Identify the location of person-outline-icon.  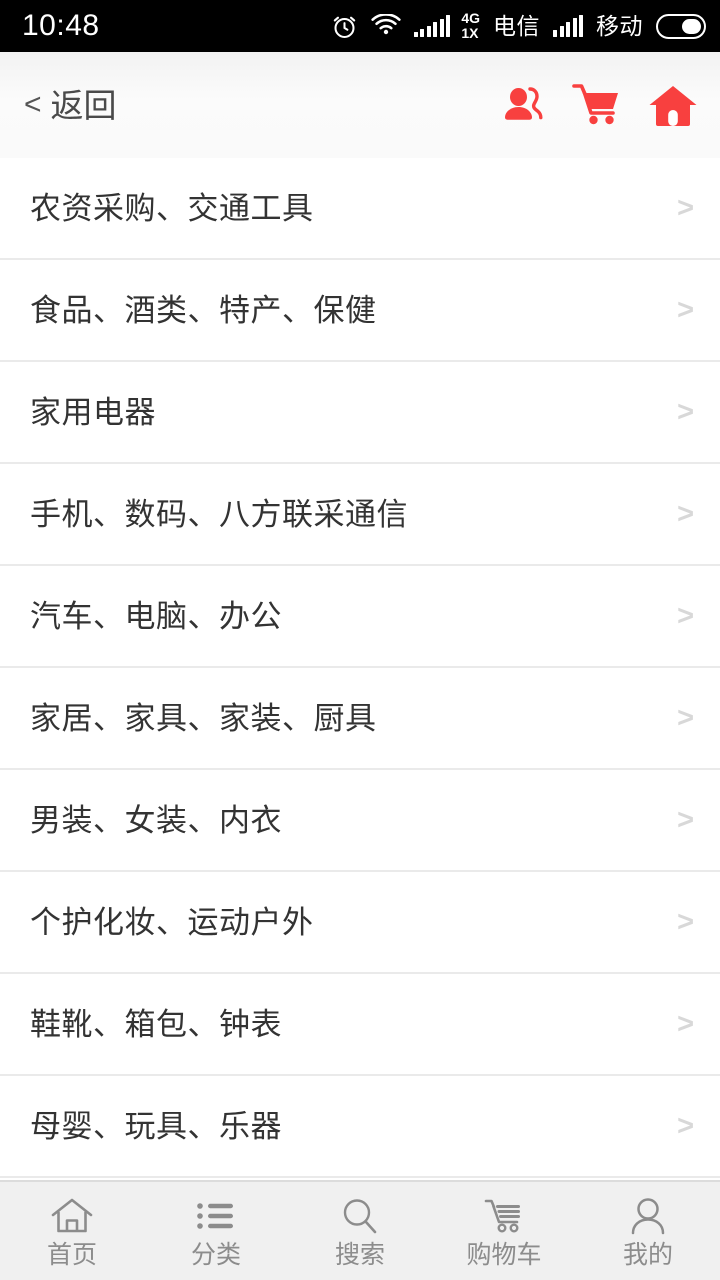
(648, 1216).